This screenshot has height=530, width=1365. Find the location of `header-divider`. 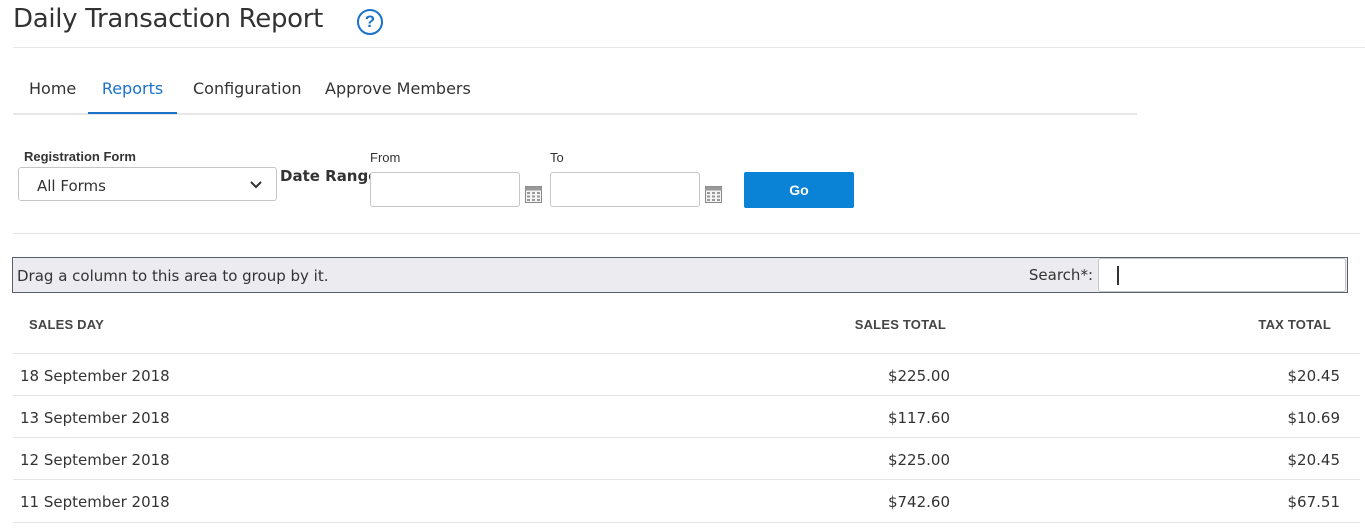

header-divider is located at coordinates (689, 47).